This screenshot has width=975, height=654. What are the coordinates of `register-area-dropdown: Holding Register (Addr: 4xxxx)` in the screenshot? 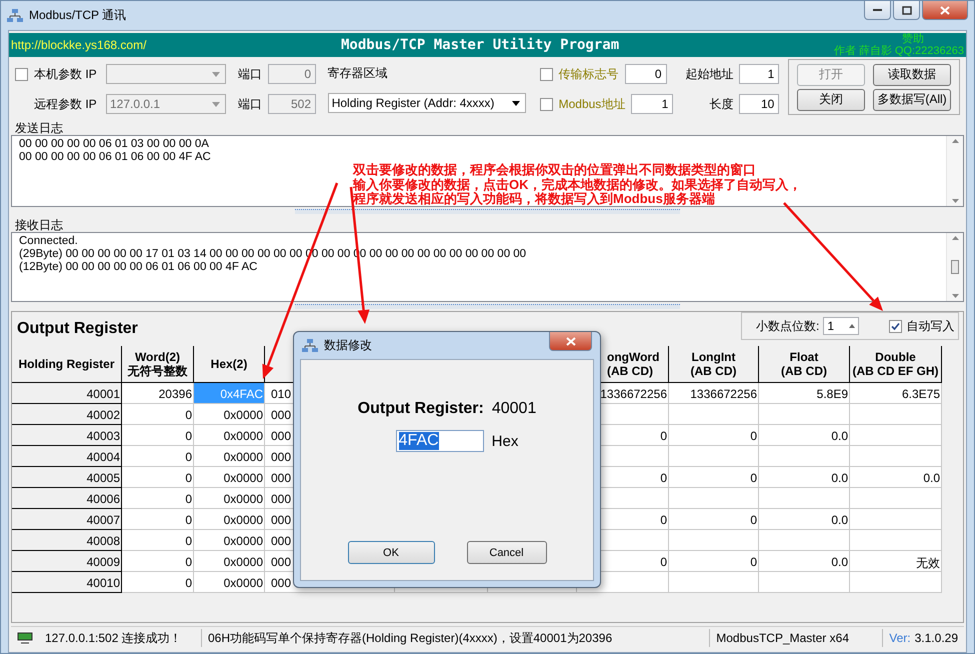 It's located at (427, 103).